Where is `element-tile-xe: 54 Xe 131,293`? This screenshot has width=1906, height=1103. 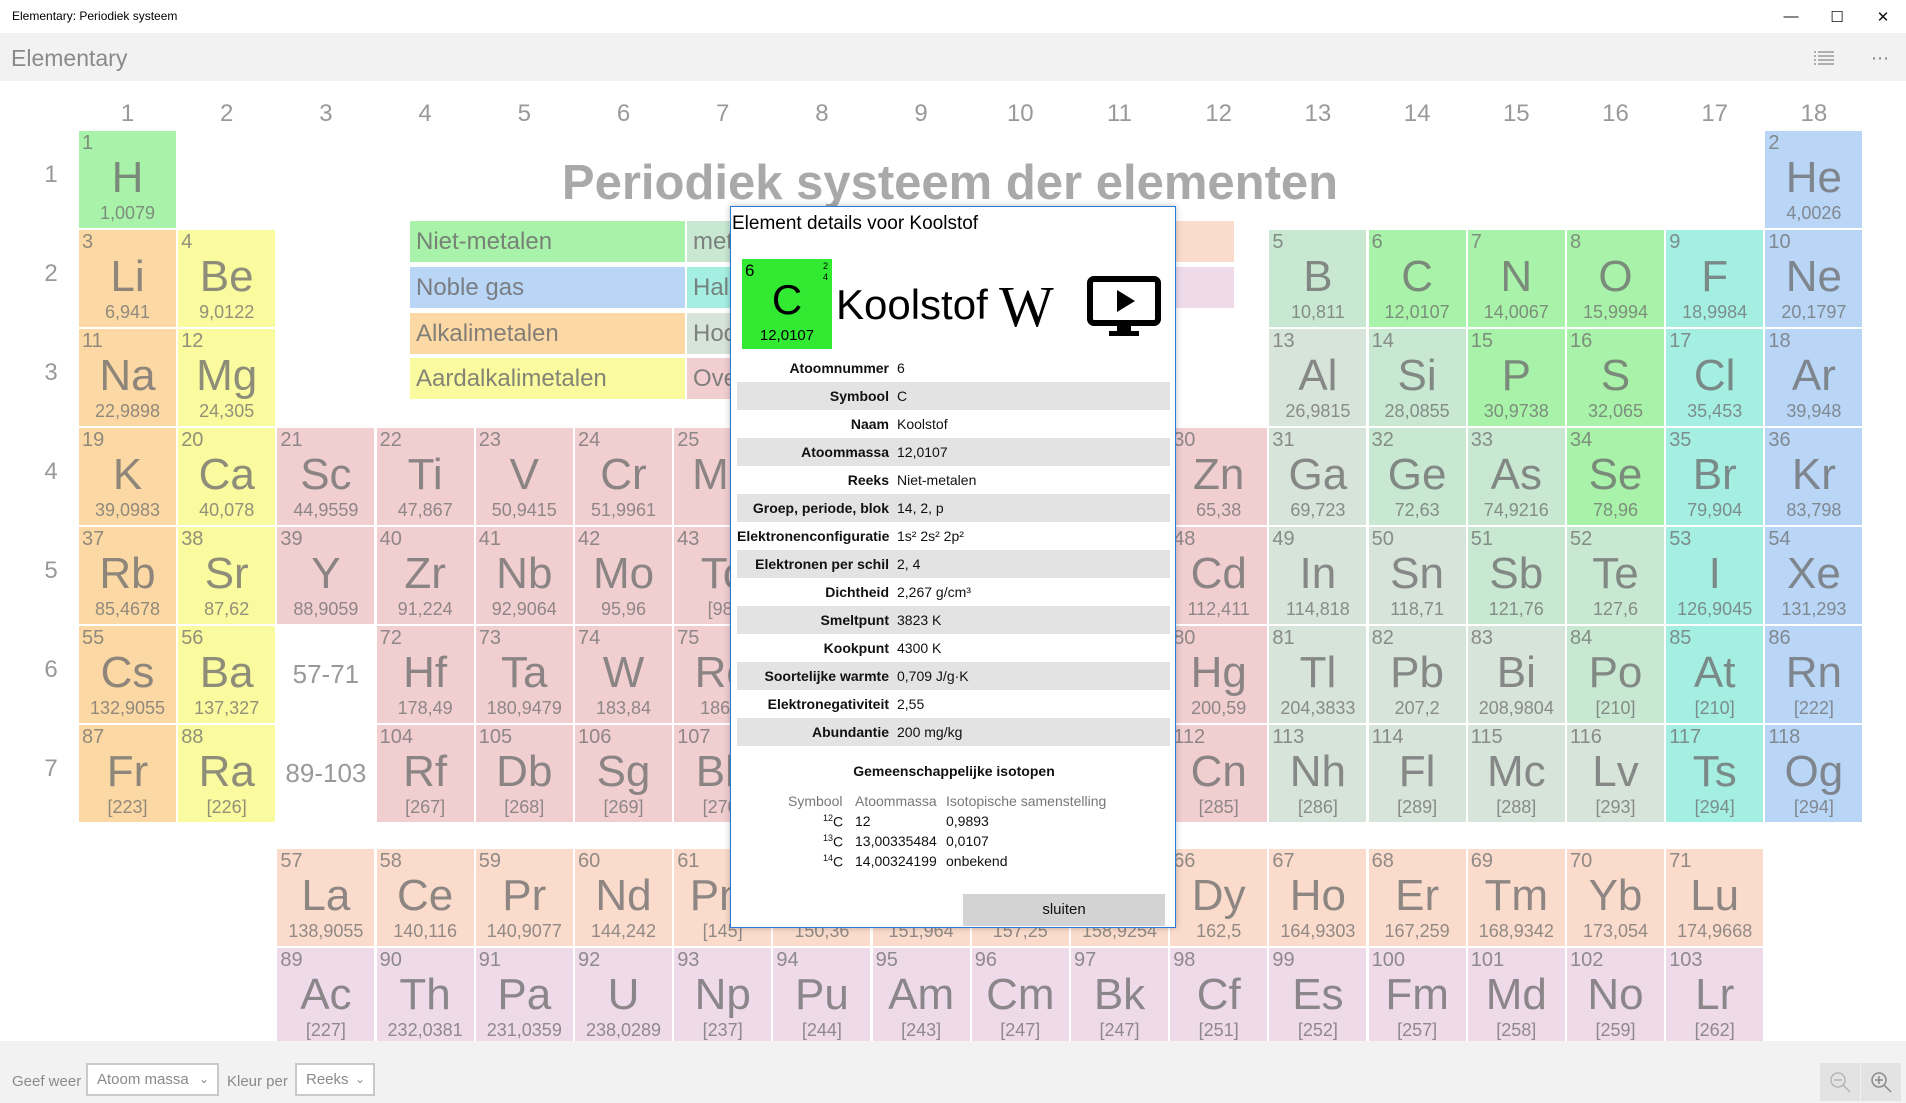 element-tile-xe: 54 Xe 131,293 is located at coordinates (1814, 575).